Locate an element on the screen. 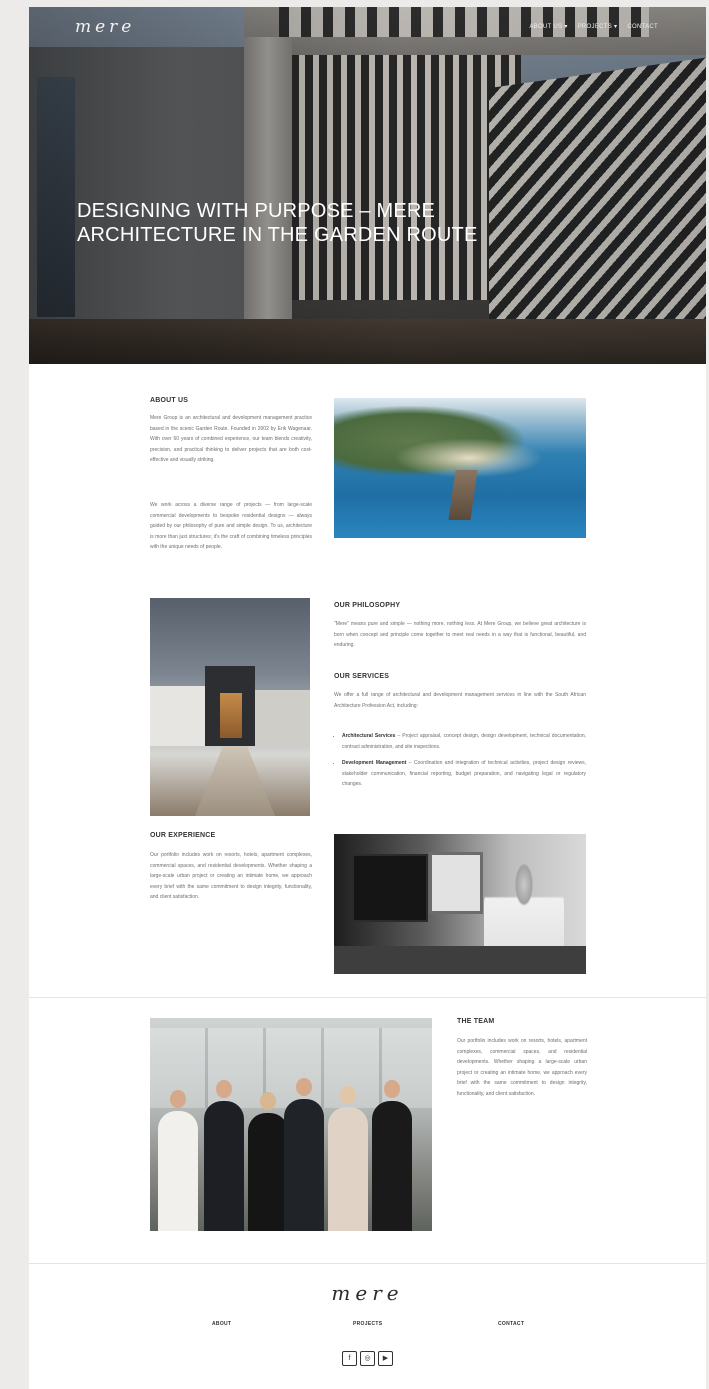 This screenshot has height=1389, width=709. nav-projects: PROJECTS ▾ is located at coordinates (598, 27).